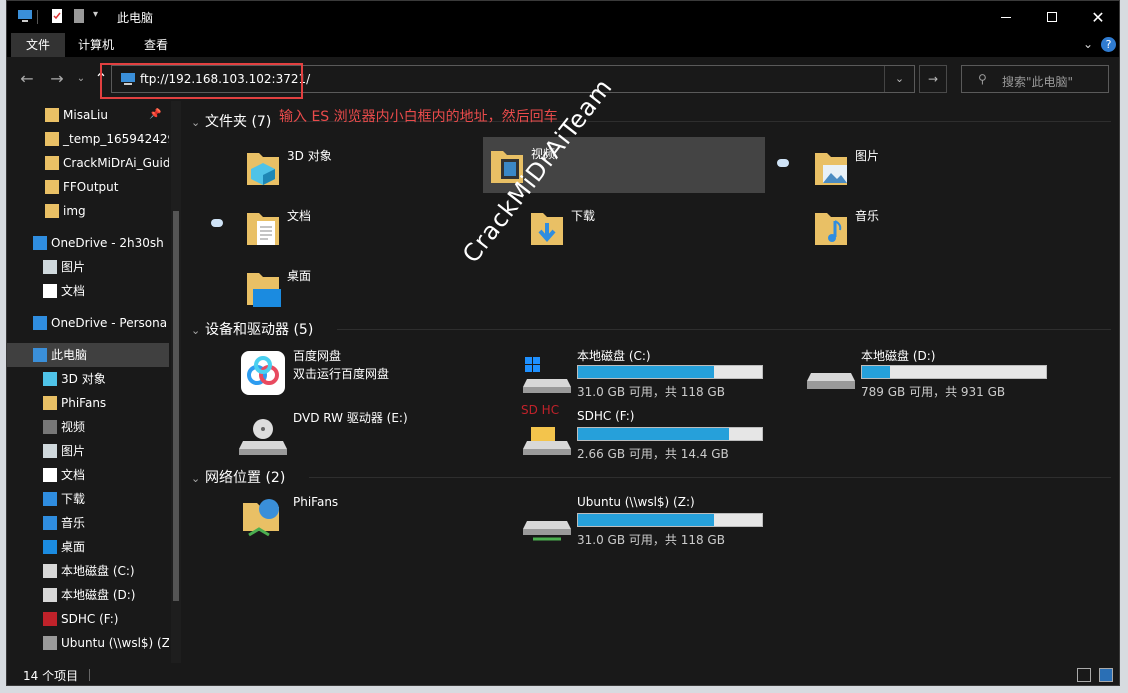  What do you see at coordinates (899, 79) in the screenshot?
I see `address-dropdown-icon: ⌄` at bounding box center [899, 79].